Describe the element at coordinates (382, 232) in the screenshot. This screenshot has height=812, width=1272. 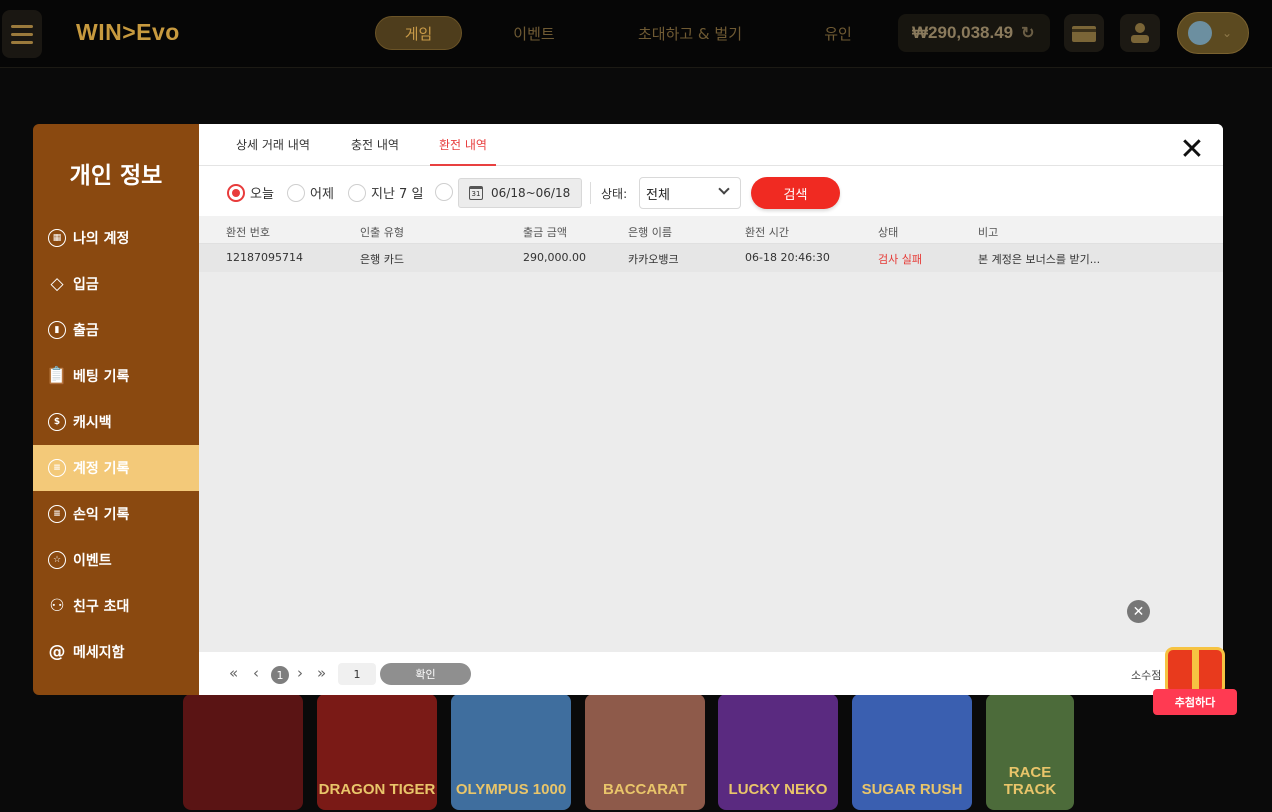
I see `col-header: 인출 유형` at that location.